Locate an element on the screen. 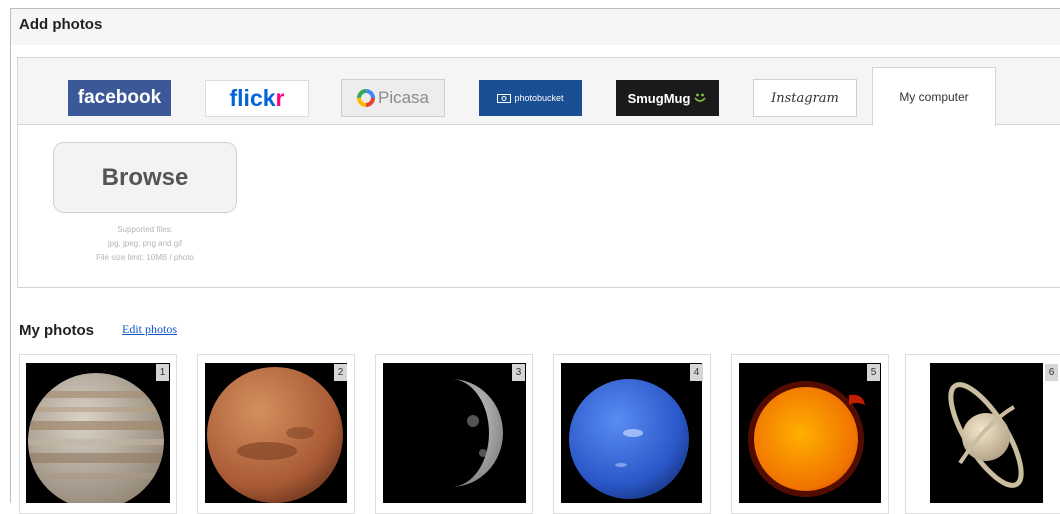 This screenshot has height=514, width=1060. jupiter-thumbnail is located at coordinates (98, 433).